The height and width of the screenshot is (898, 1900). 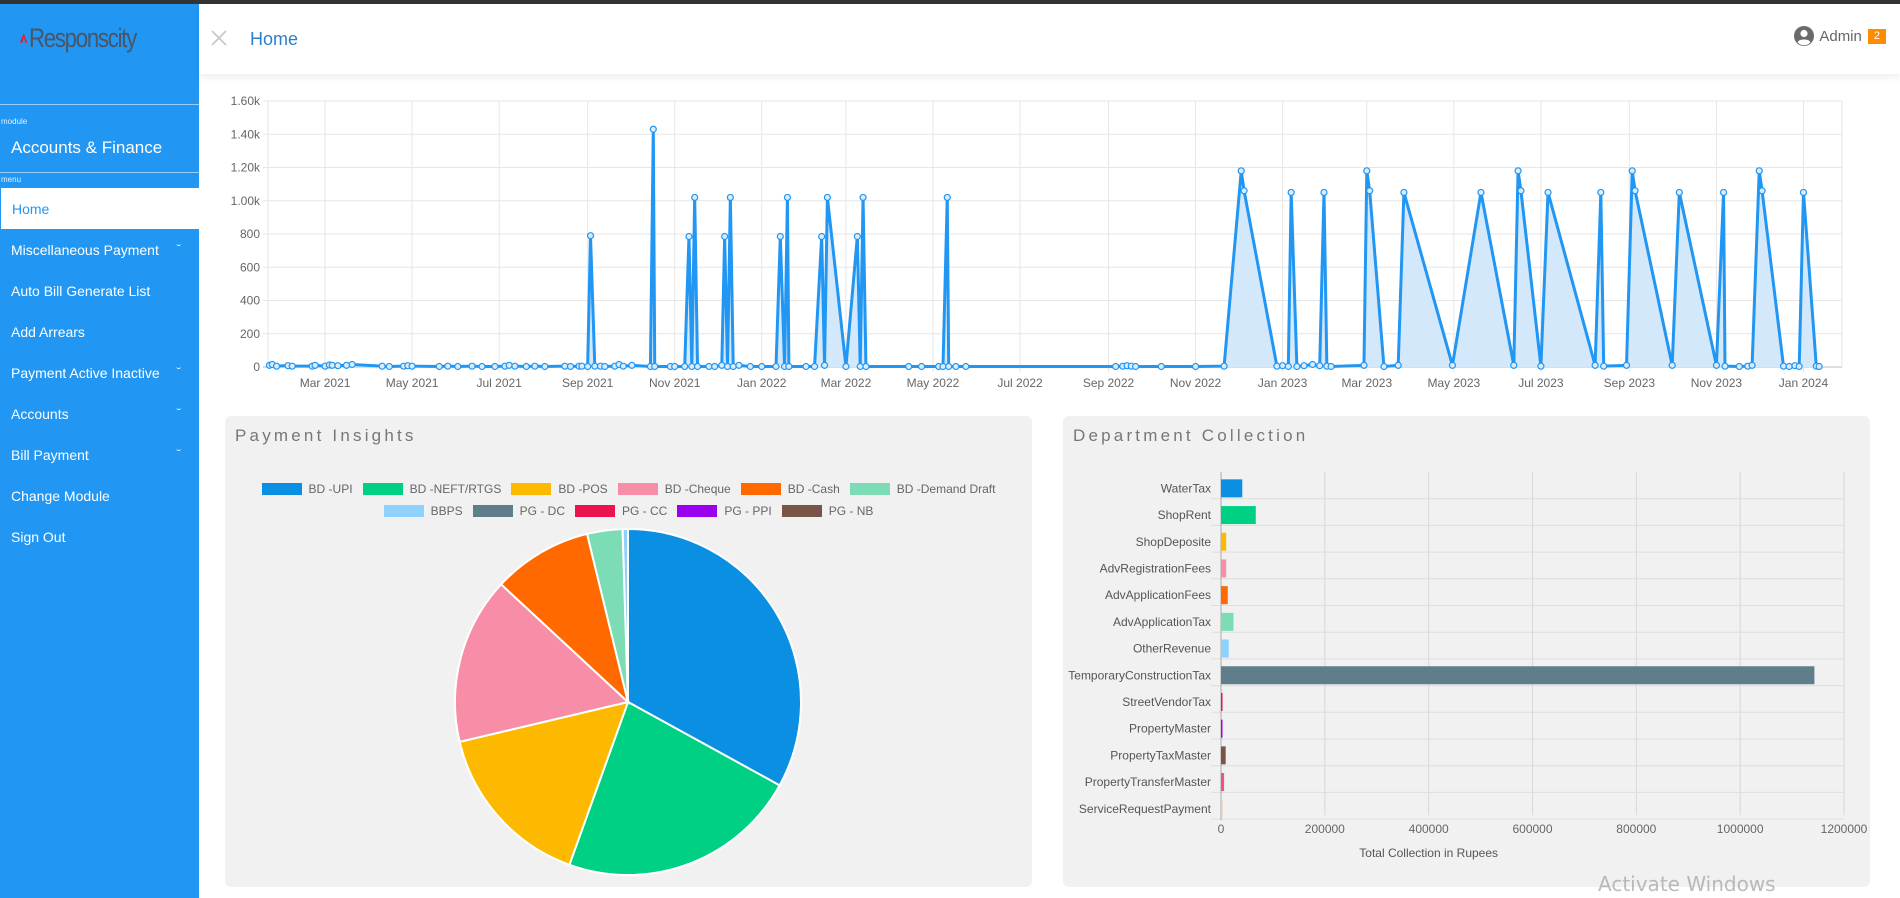 What do you see at coordinates (246, 168) in the screenshot?
I see `y-tick-label: 1.20k` at bounding box center [246, 168].